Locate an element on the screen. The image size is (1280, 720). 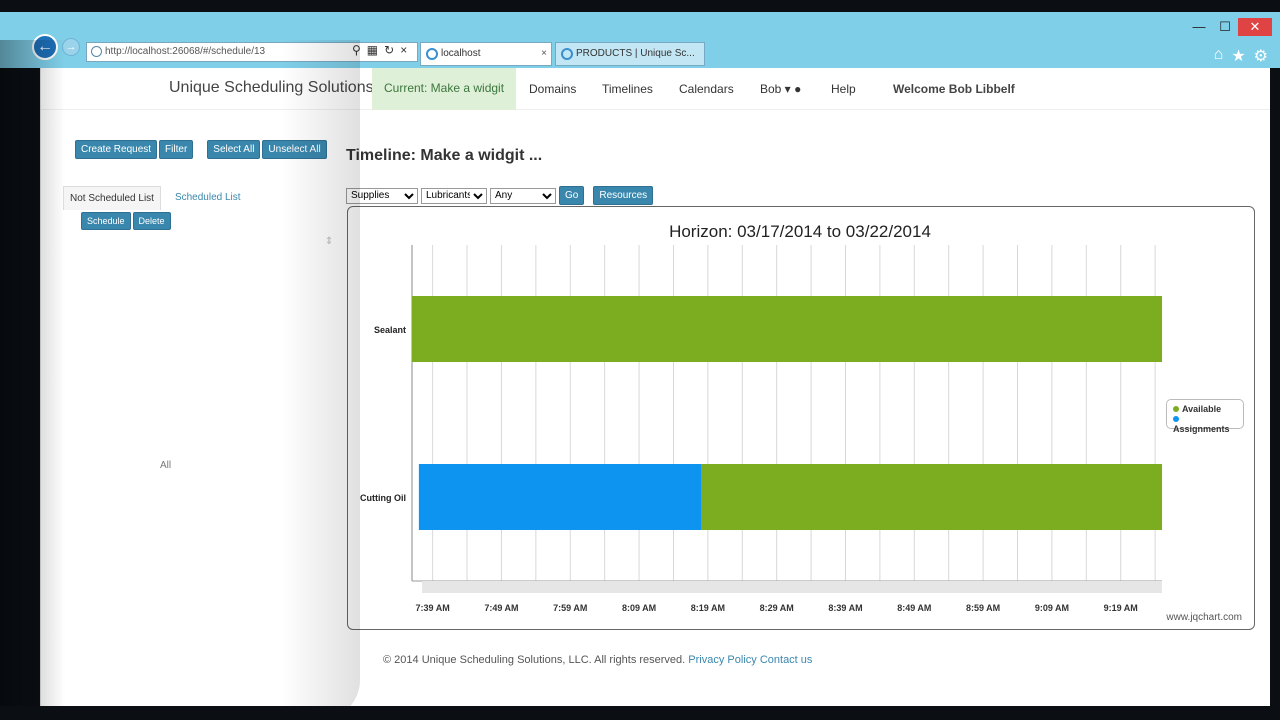
stop-icon: × is located at coordinates (403, 50).